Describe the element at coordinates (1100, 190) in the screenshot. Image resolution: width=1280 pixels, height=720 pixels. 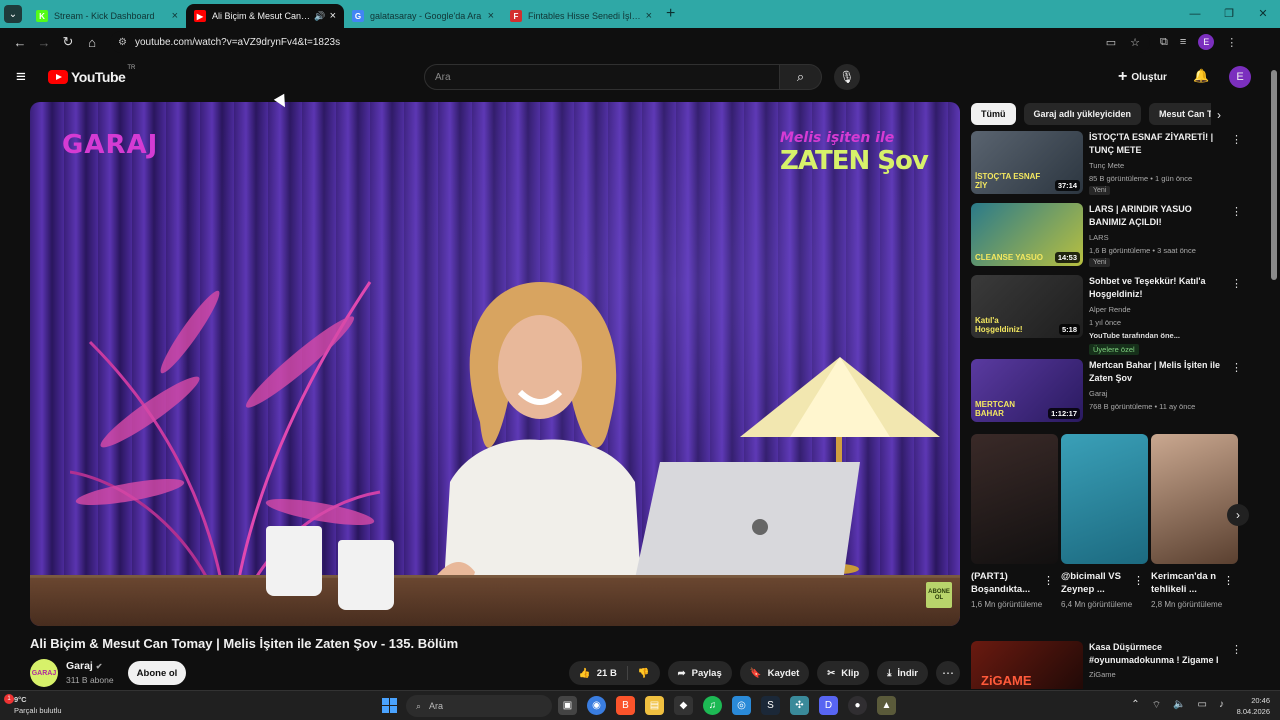
I see `new-badge: Yeni` at that location.